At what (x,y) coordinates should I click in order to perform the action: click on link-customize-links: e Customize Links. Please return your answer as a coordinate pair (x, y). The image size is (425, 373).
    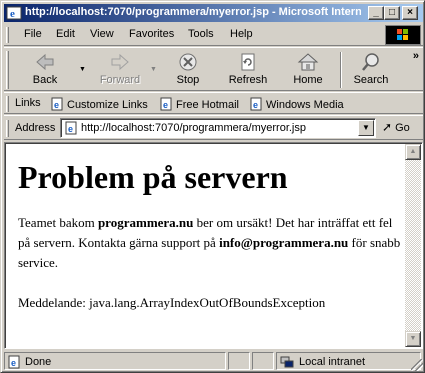
    Looking at the image, I should click on (99, 104).